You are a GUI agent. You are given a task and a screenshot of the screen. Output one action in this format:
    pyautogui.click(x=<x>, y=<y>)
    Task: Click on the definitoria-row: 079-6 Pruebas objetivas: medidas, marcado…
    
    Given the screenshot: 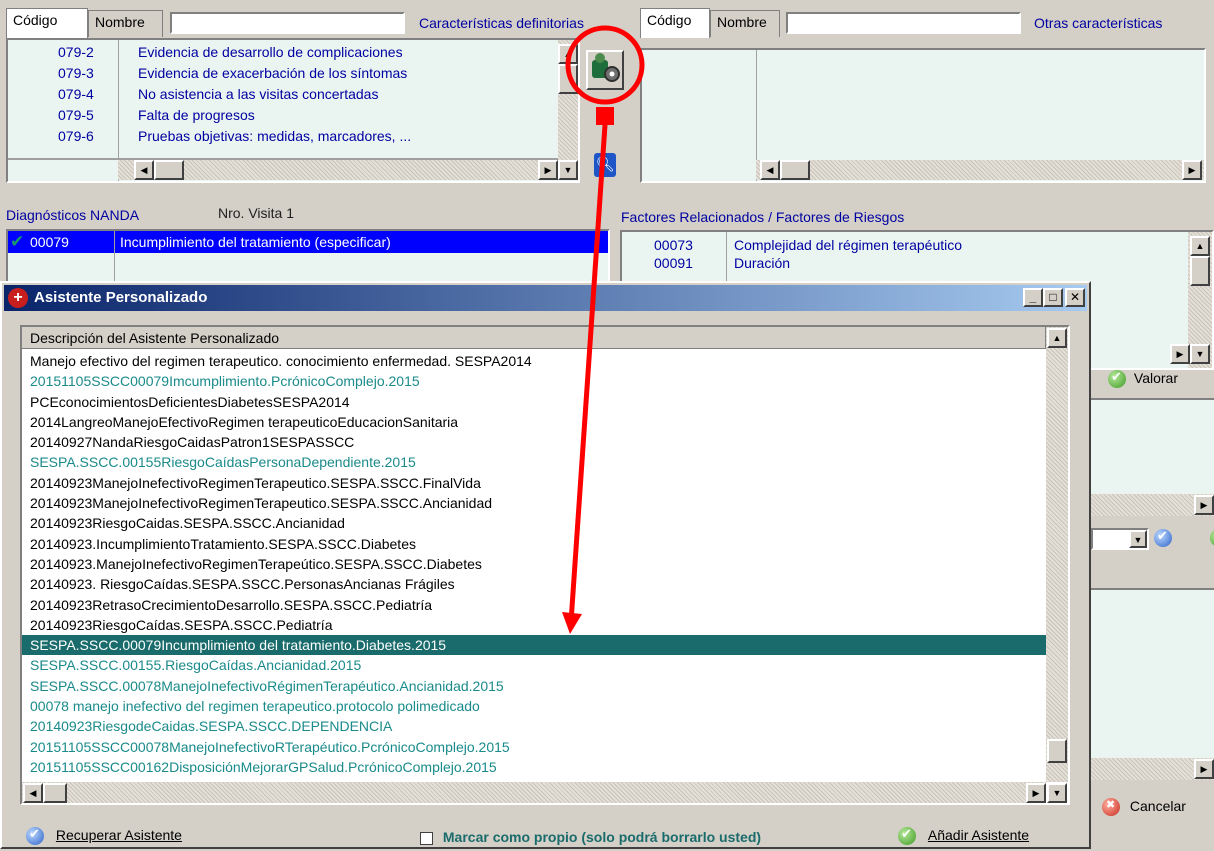 What is the action you would take?
    pyautogui.click(x=283, y=136)
    